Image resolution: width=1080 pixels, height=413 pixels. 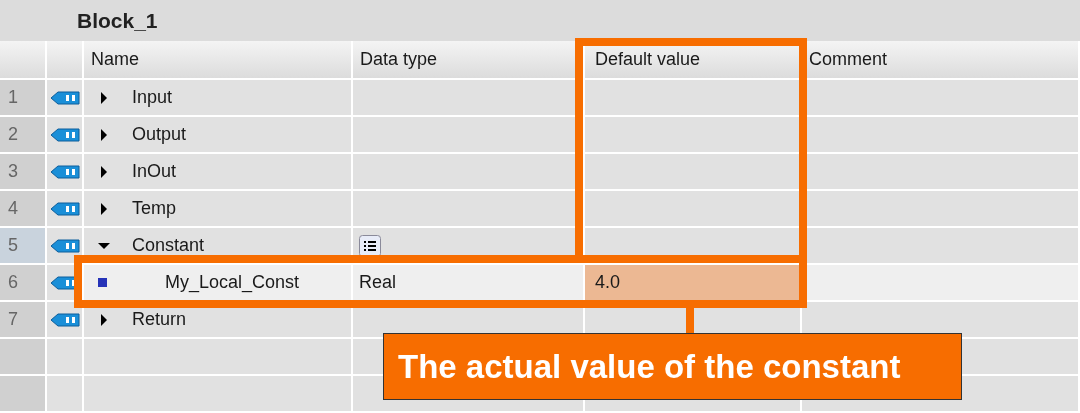 What do you see at coordinates (23, 246) in the screenshot?
I see `row-number: 5` at bounding box center [23, 246].